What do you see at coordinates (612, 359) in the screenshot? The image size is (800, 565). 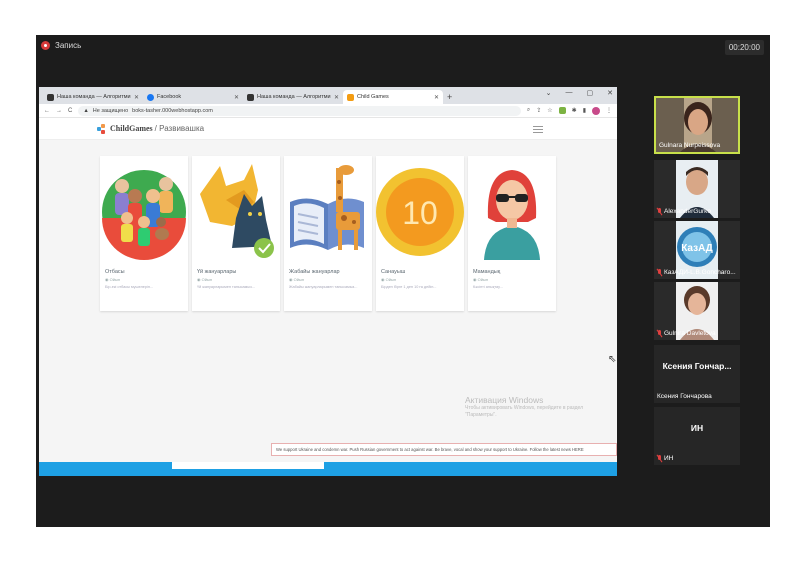 I see `mouse-cursor-icon: ⇖` at bounding box center [612, 359].